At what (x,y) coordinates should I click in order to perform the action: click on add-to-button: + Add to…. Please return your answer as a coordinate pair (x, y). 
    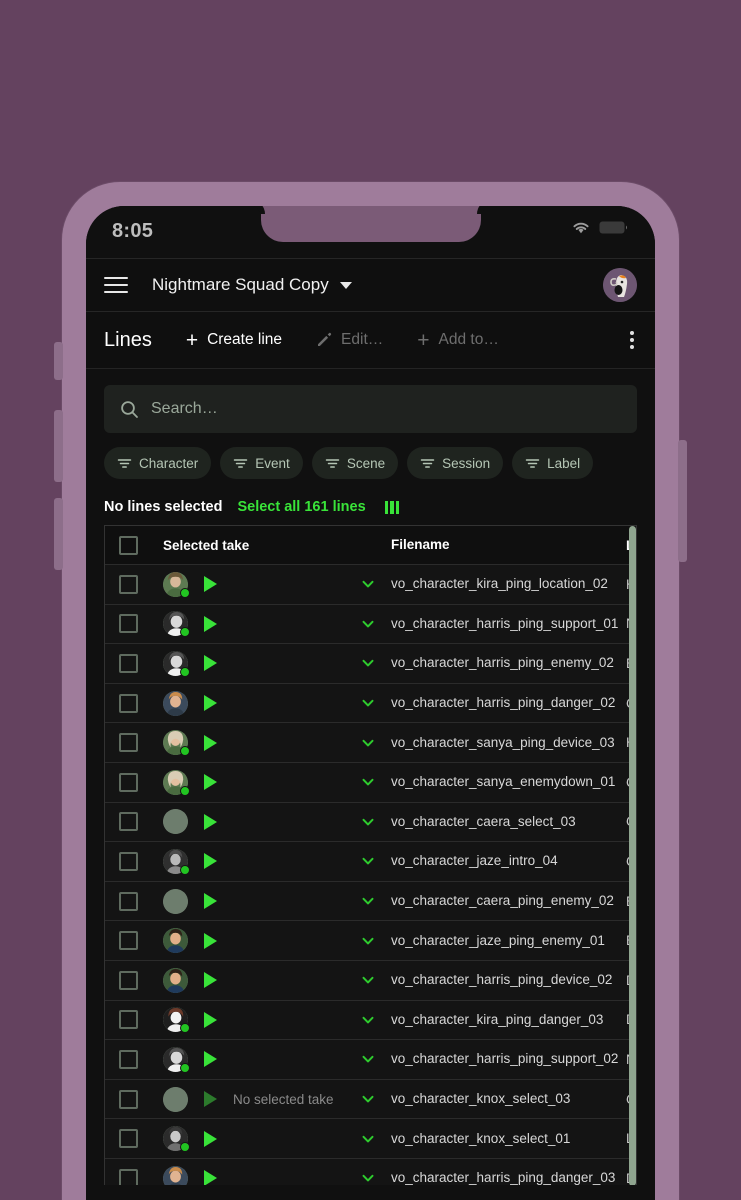
    Looking at the image, I should click on (458, 340).